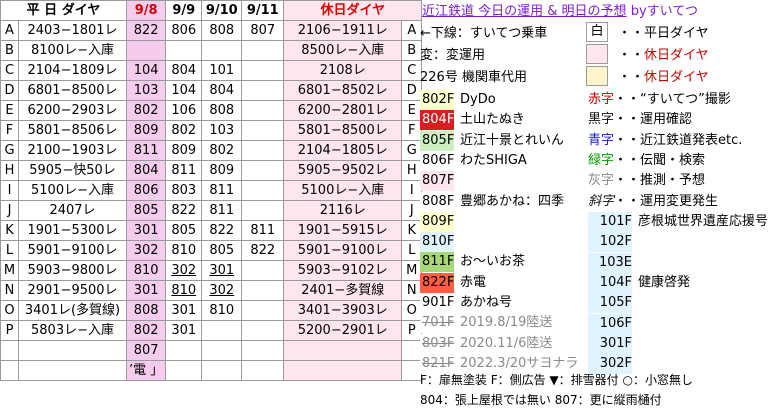 The width and height of the screenshot is (781, 413). What do you see at coordinates (610, 222) in the screenshot?
I see `loco-number: 101F` at bounding box center [610, 222].